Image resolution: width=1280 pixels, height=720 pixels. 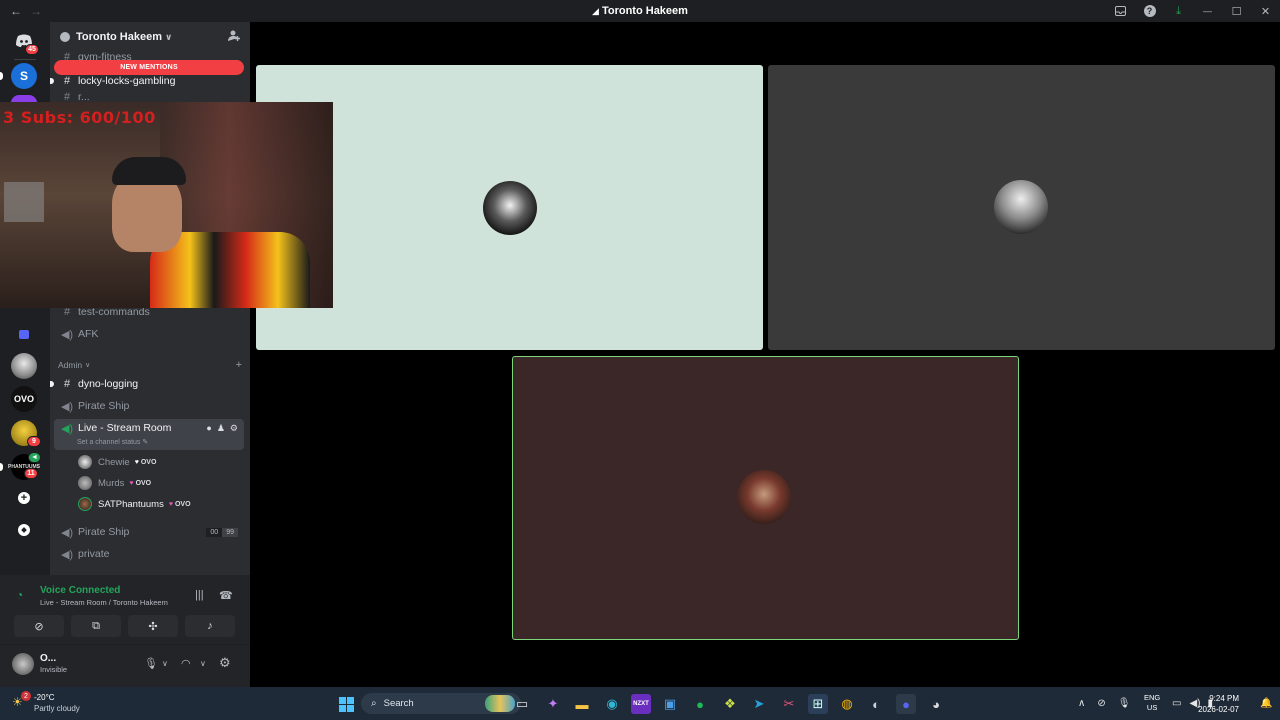 I want to click on user-panel: O... Invisible 🎙 ∨ ◠ ∨ ⚙, so click(x=125, y=666).